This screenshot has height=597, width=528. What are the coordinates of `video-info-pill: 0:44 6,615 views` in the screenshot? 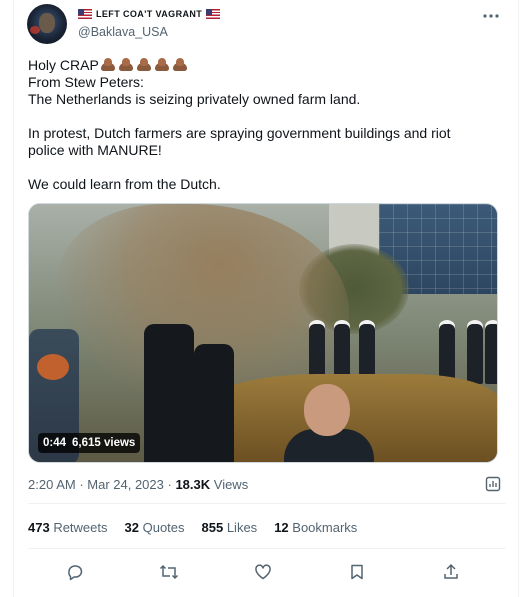 It's located at (89, 443).